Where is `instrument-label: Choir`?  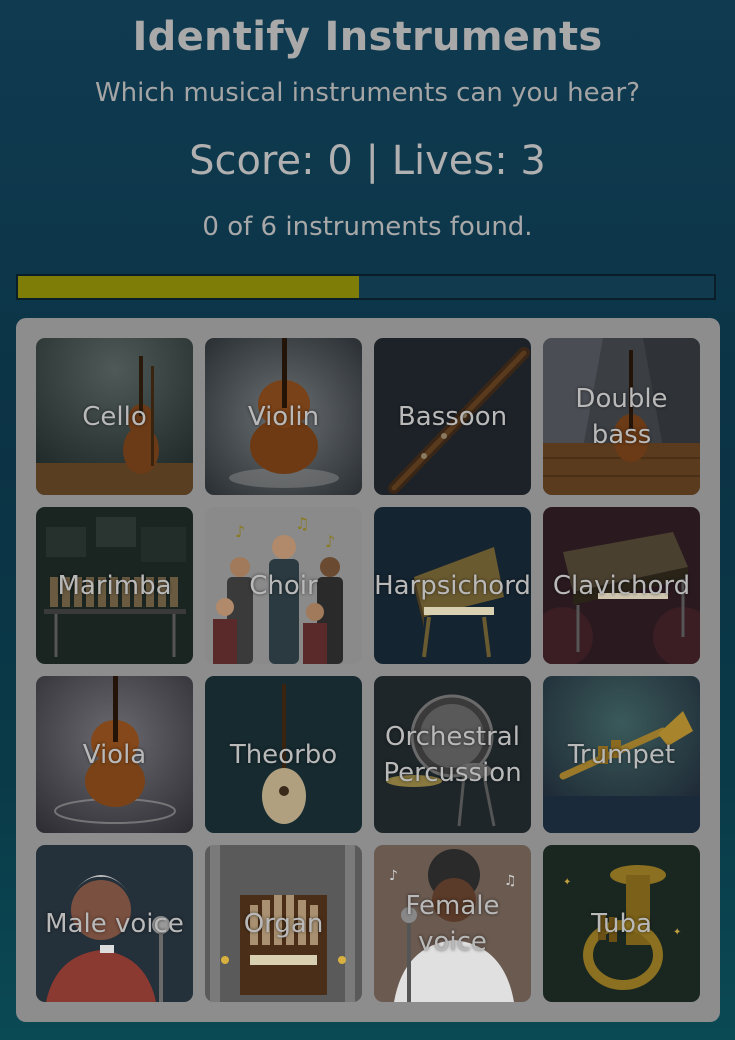 instrument-label: Choir is located at coordinates (283, 585).